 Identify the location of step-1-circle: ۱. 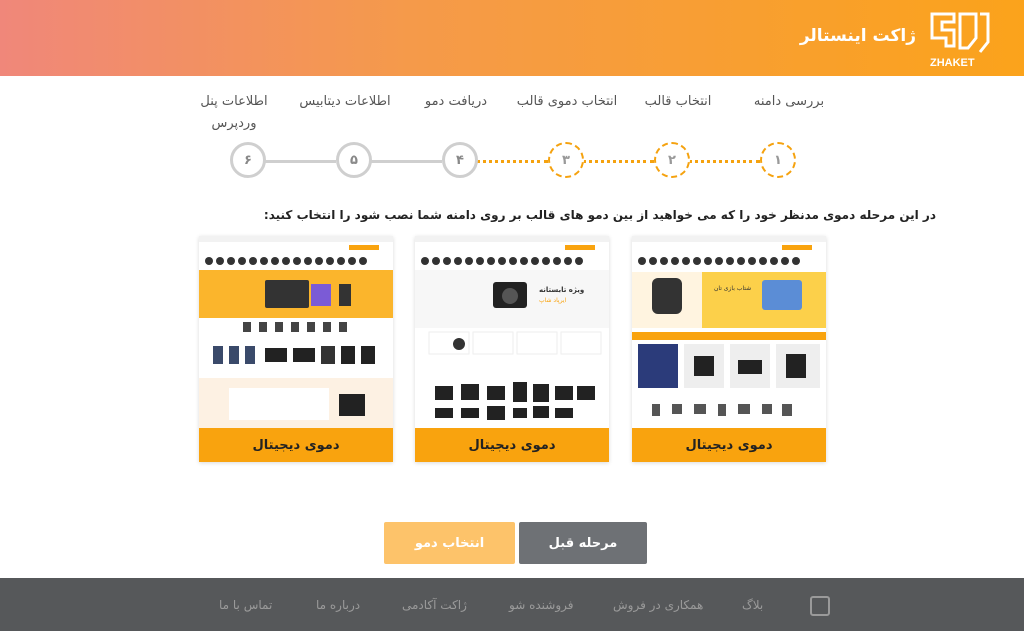
(778, 160).